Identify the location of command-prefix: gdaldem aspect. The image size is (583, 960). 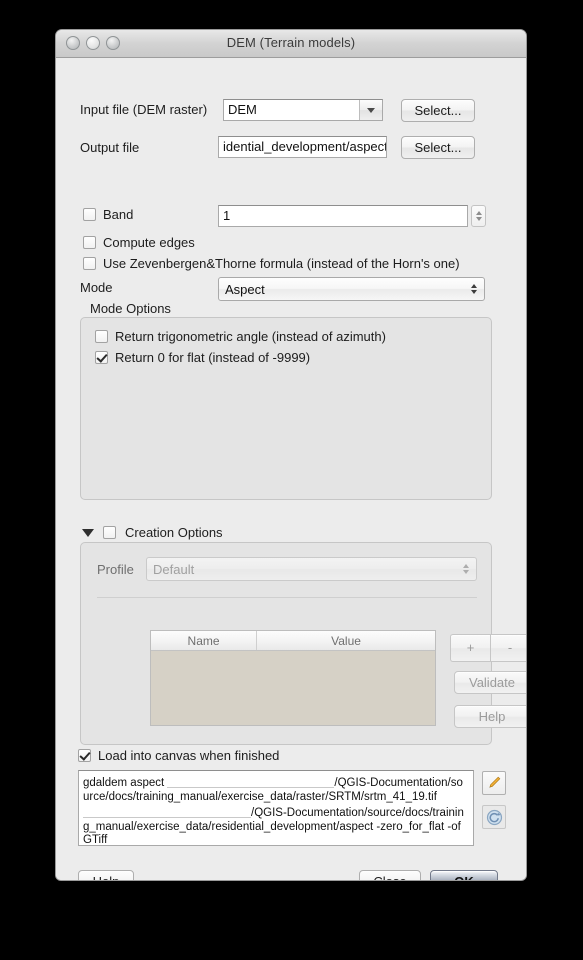
(125, 783).